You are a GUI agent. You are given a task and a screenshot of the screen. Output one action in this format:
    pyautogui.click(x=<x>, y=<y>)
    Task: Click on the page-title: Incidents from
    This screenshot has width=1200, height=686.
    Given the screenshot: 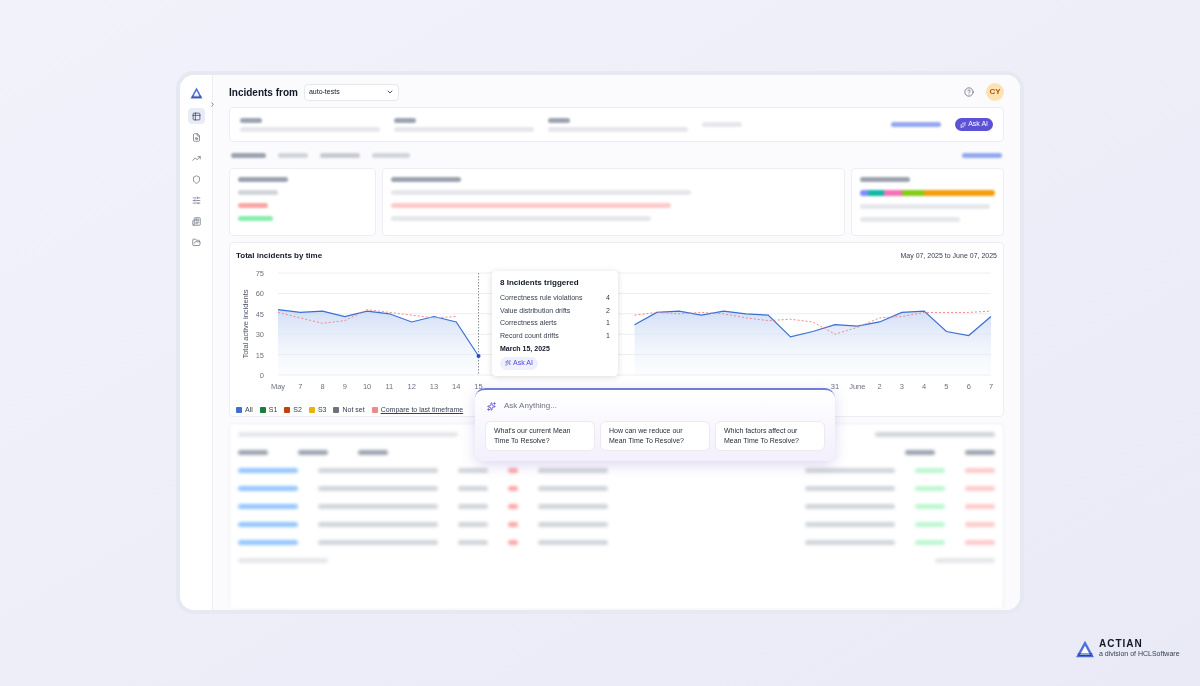 What is the action you would take?
    pyautogui.click(x=263, y=92)
    